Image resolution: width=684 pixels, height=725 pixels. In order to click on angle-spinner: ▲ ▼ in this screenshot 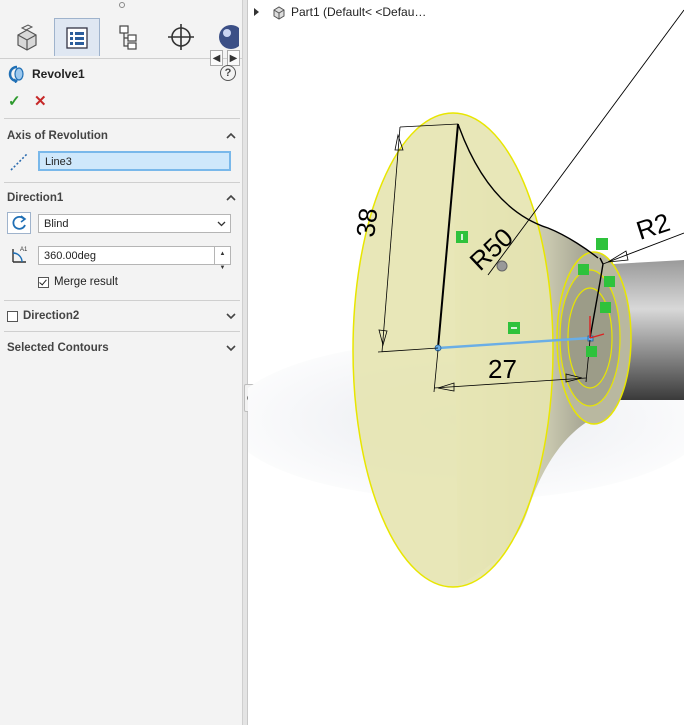, I will do `click(222, 259)`.